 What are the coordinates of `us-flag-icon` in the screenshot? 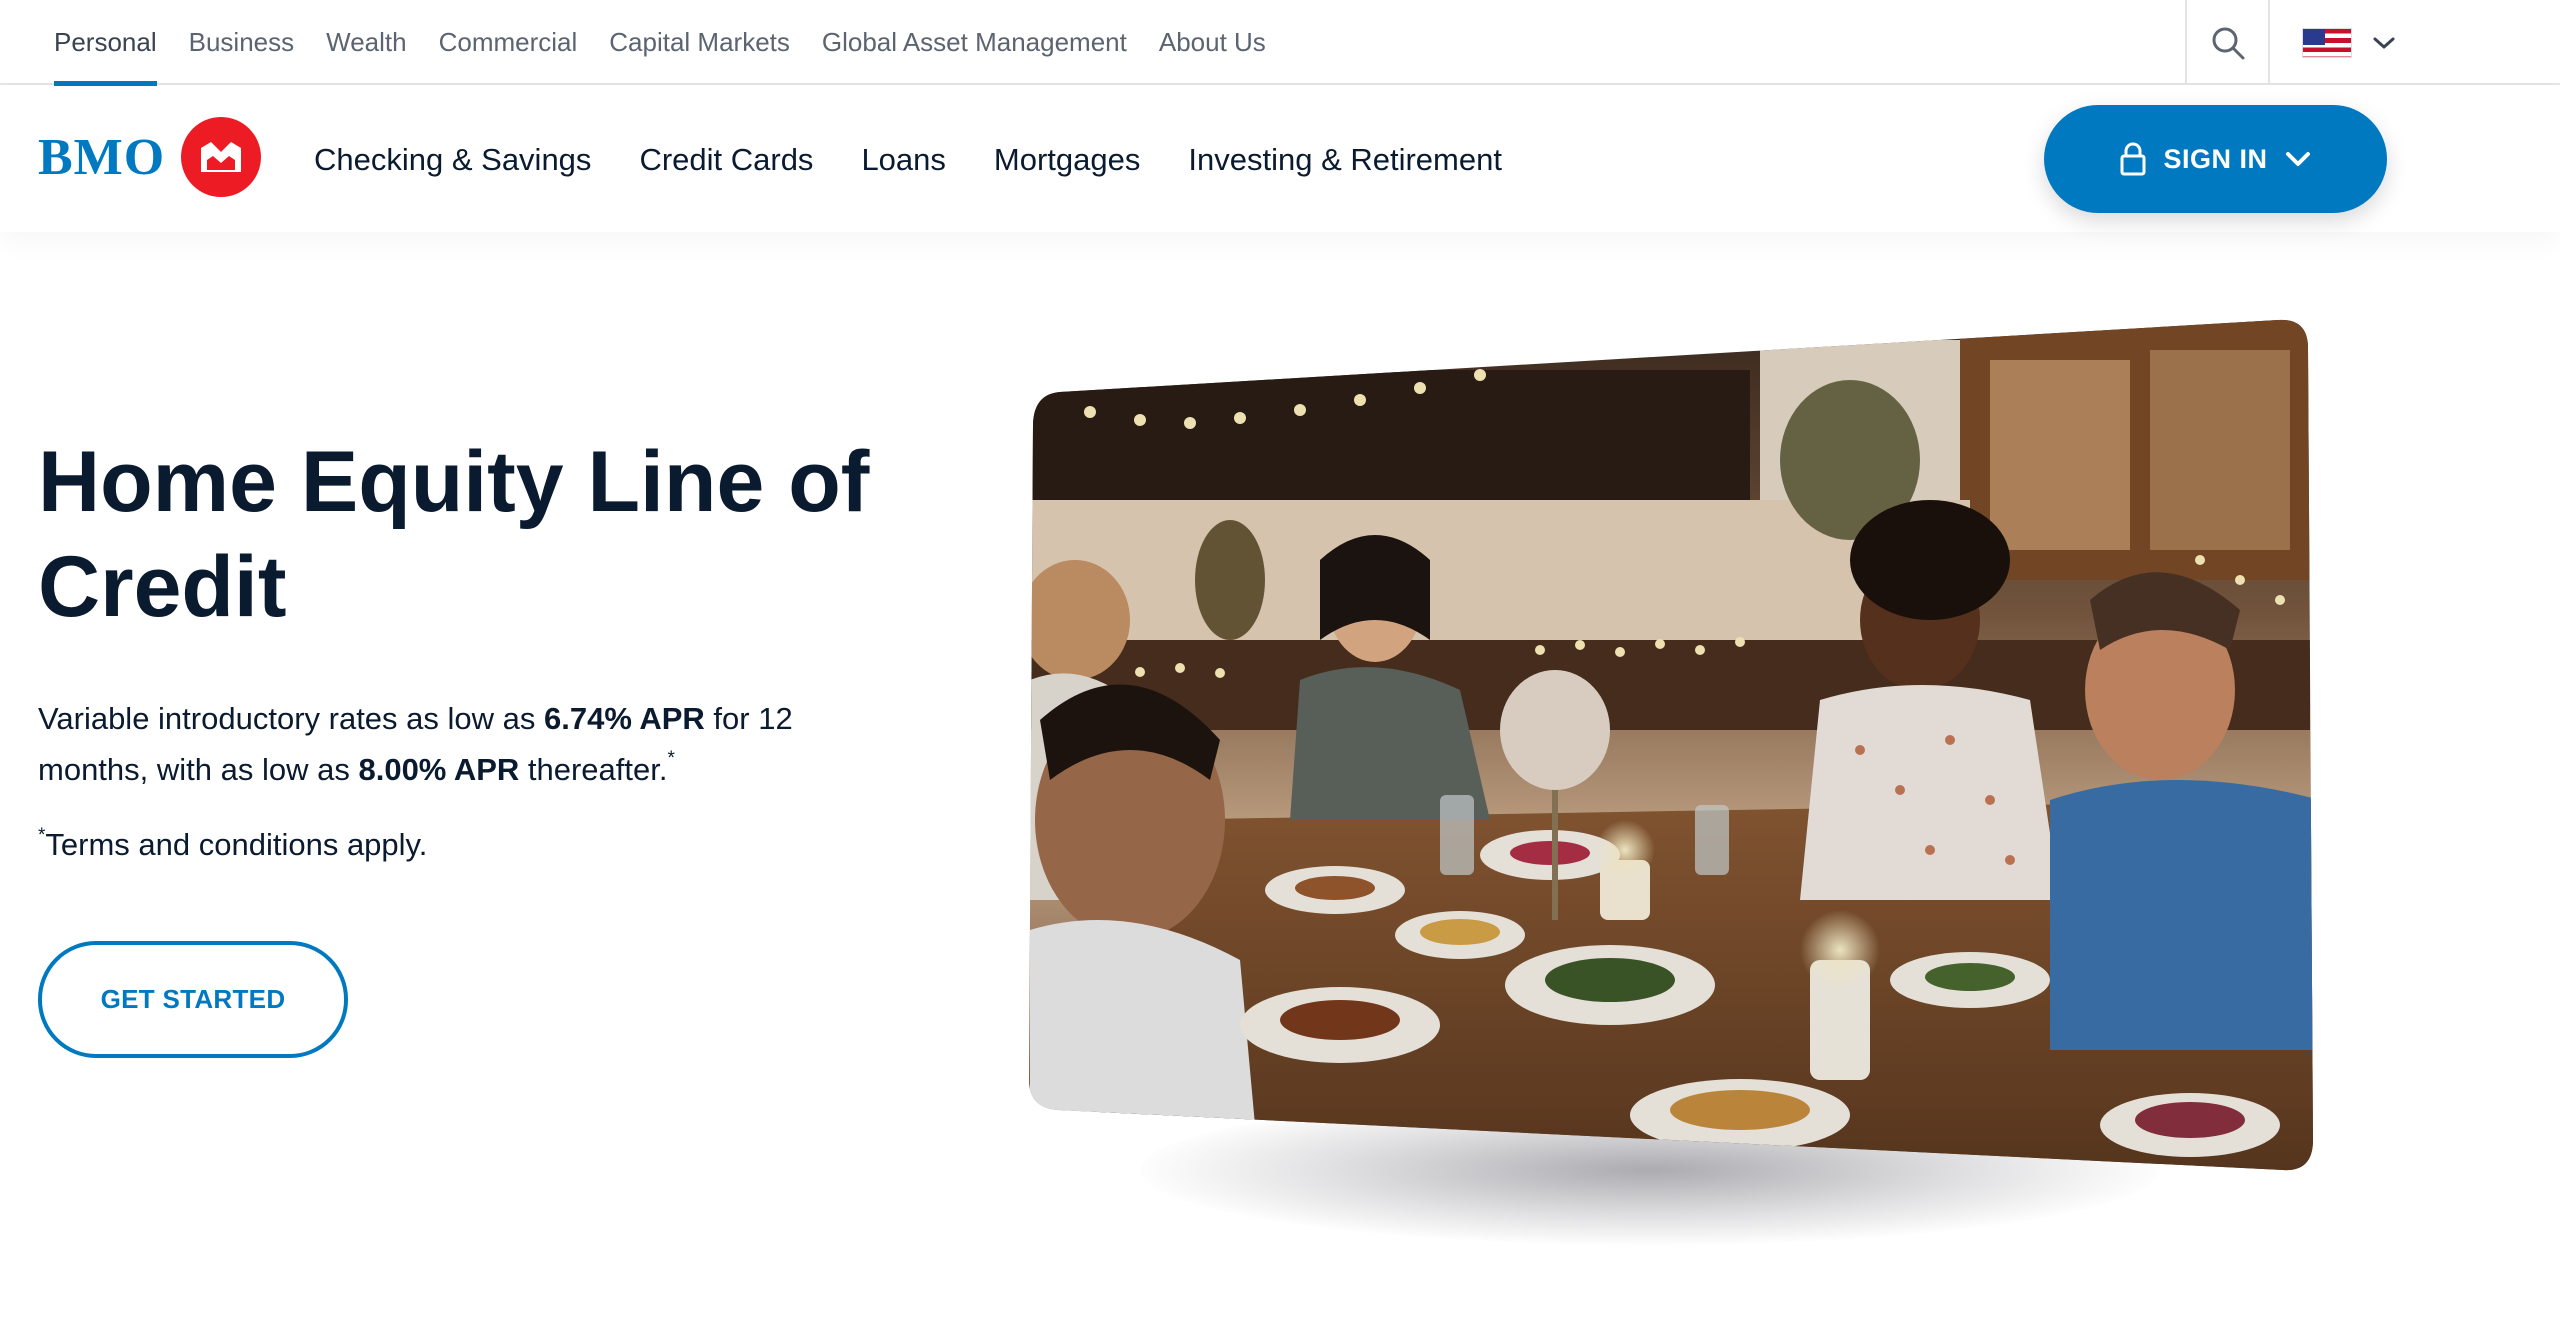 It's located at (2327, 42).